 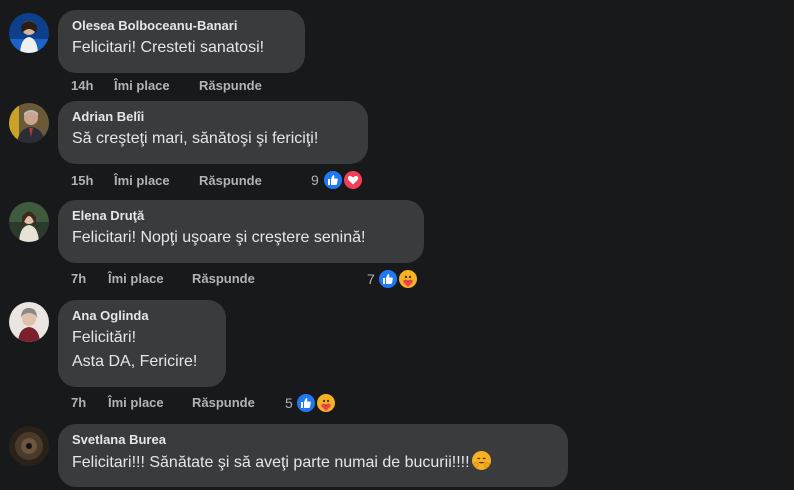 What do you see at coordinates (168, 47) in the screenshot?
I see `comment-text: Felicitari! Cresteti sanatosi!` at bounding box center [168, 47].